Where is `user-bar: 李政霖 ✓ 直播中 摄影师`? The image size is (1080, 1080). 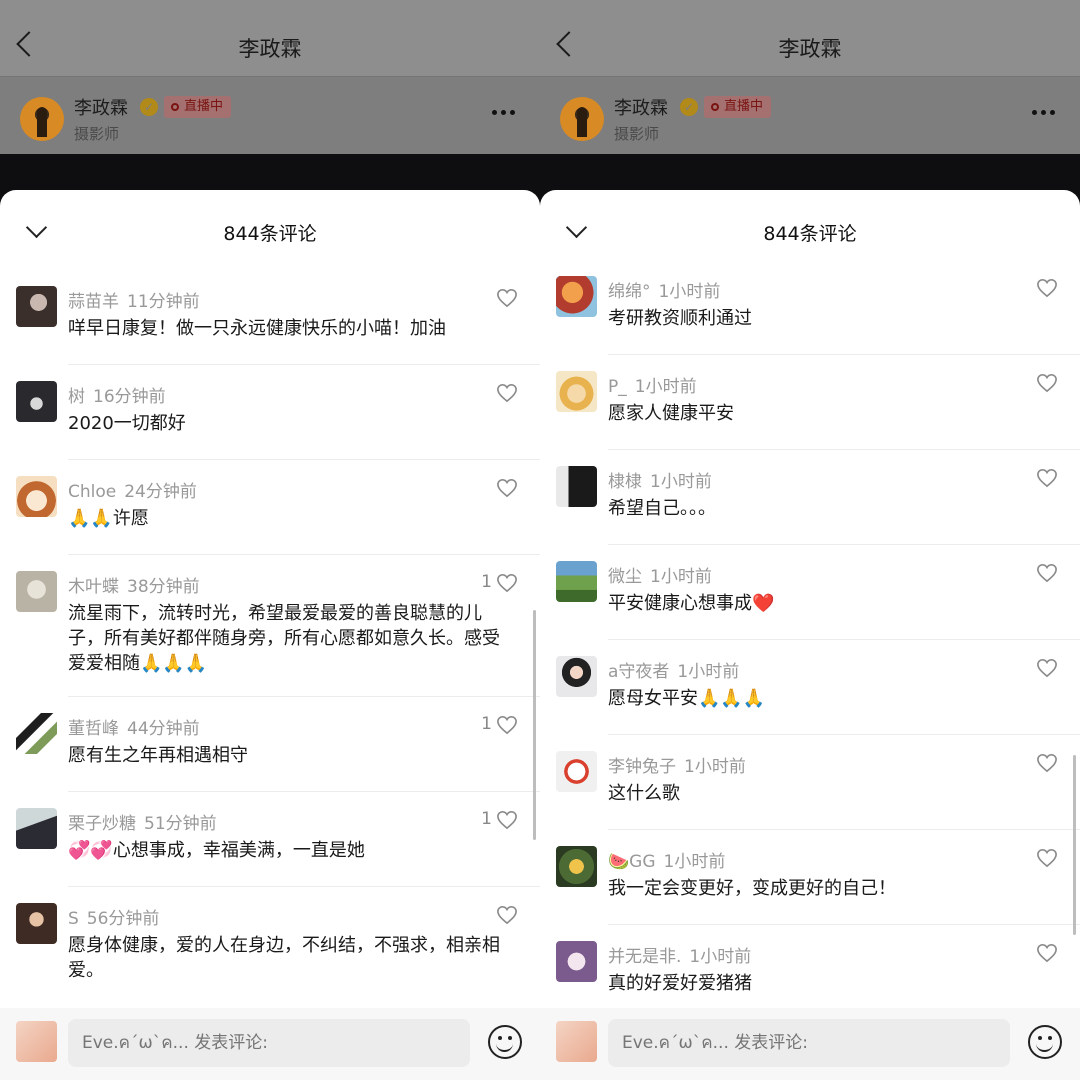
user-bar: 李政霖 ✓ 直播中 摄影师 is located at coordinates (270, 115).